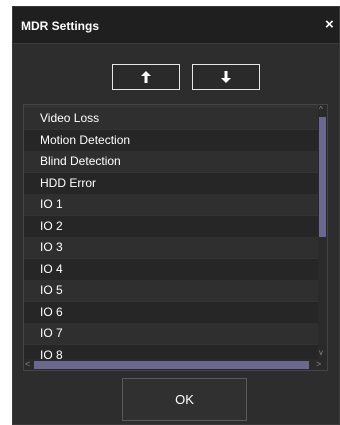  What do you see at coordinates (332, 25) in the screenshot?
I see `close-button: ×` at bounding box center [332, 25].